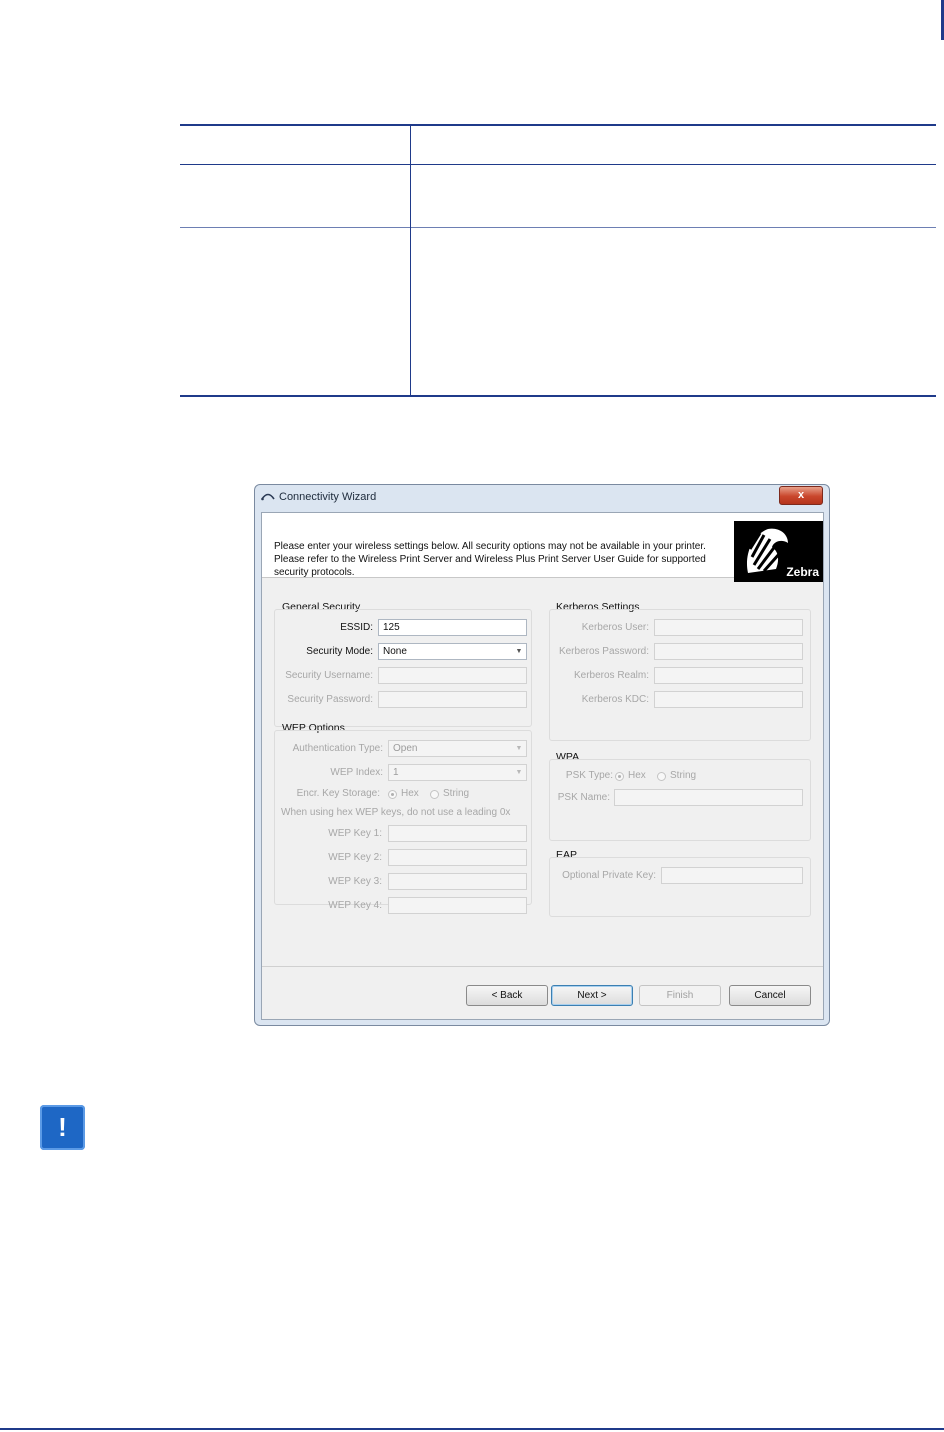 Image resolution: width=944 pixels, height=1432 pixels. I want to click on kerberos-realm-label: Kerberos Realm:, so click(611, 675).